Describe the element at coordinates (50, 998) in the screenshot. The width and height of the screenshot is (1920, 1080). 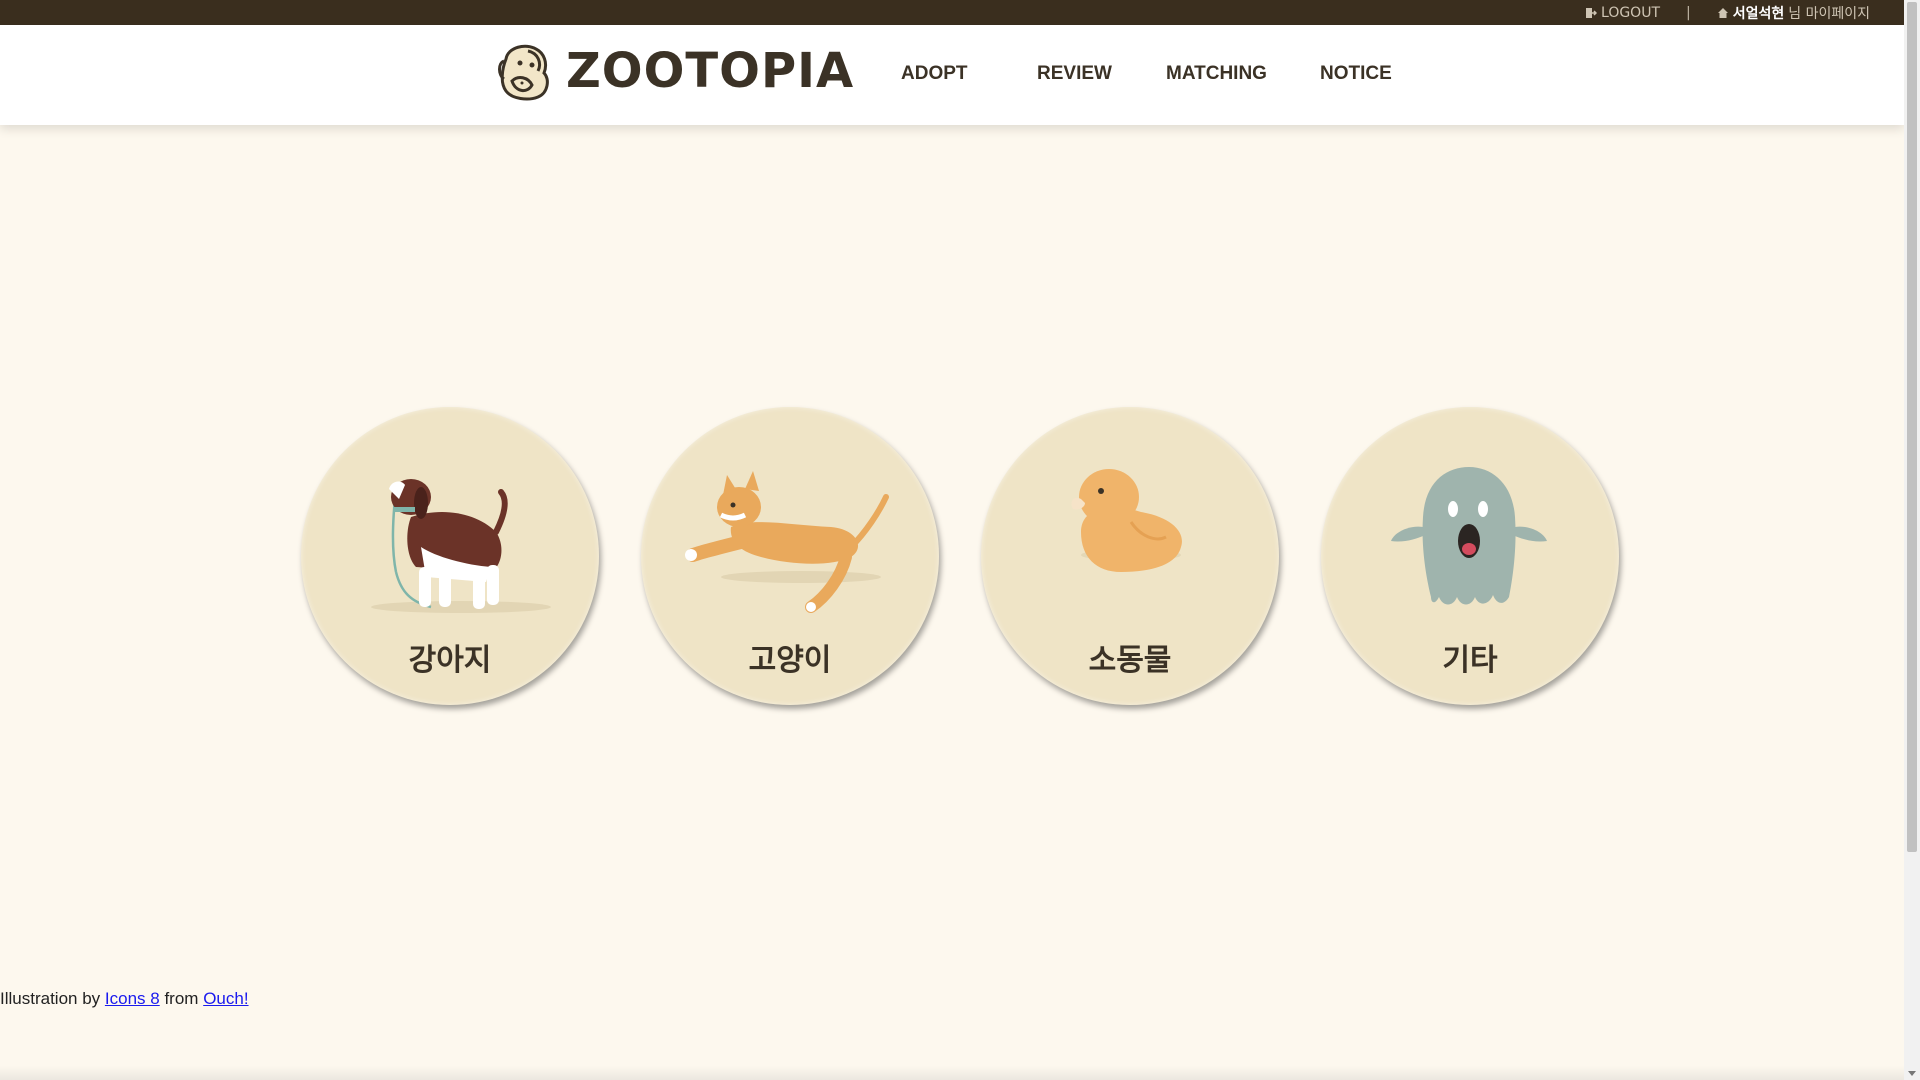
I see `credit-prefix: Illustration by` at that location.